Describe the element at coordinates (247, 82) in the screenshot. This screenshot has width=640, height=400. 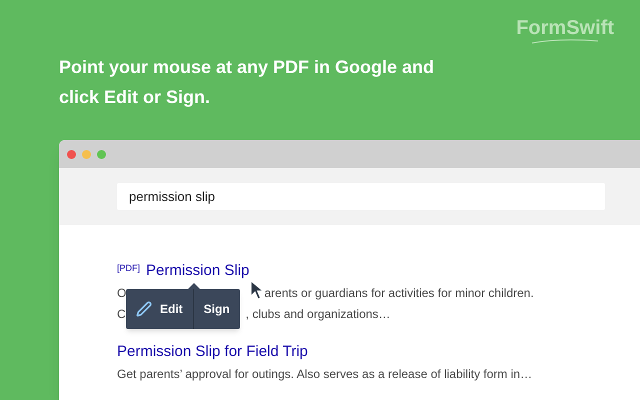
I see `headline: Point your mouse at any PDF in Google and click Edit or Sign.` at that location.